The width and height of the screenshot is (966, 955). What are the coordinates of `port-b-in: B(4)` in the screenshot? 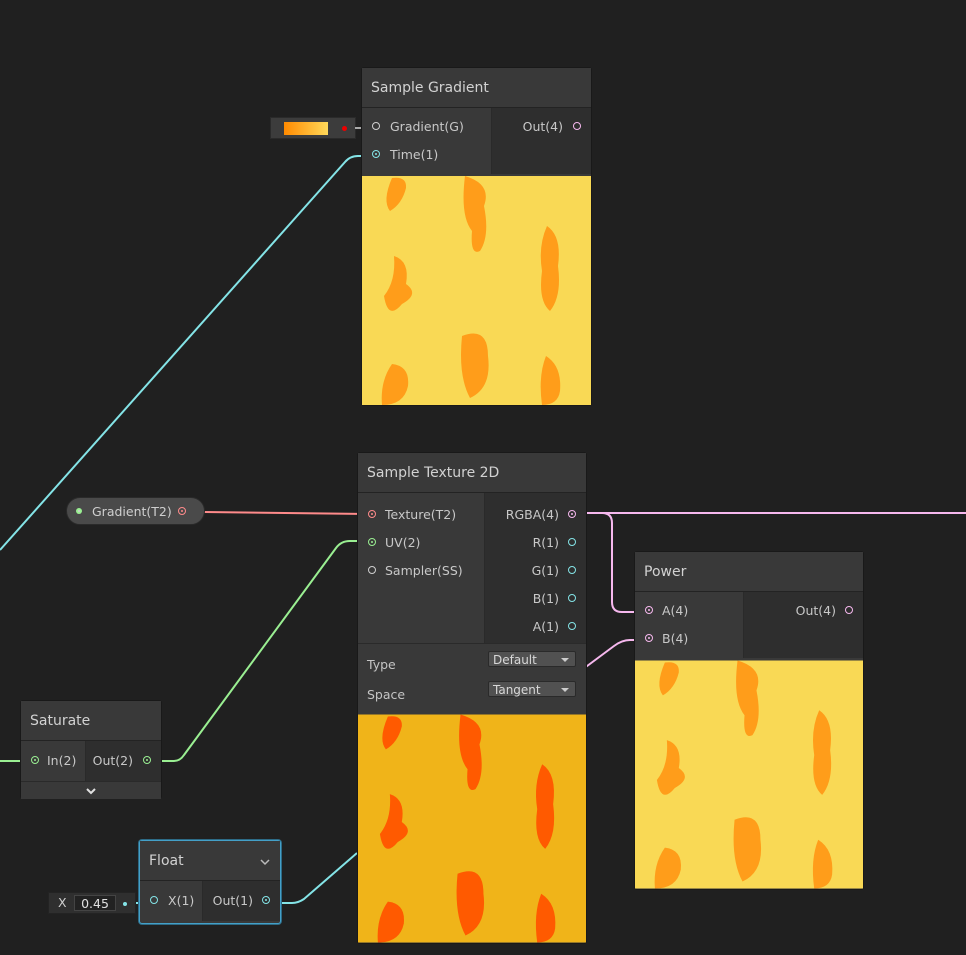 It's located at (689, 639).